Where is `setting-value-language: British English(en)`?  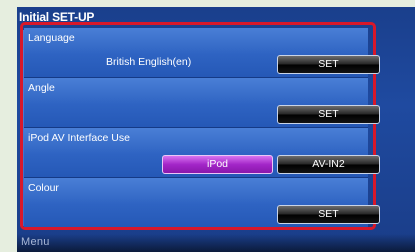
setting-value-language: British English(en) is located at coordinates (149, 62).